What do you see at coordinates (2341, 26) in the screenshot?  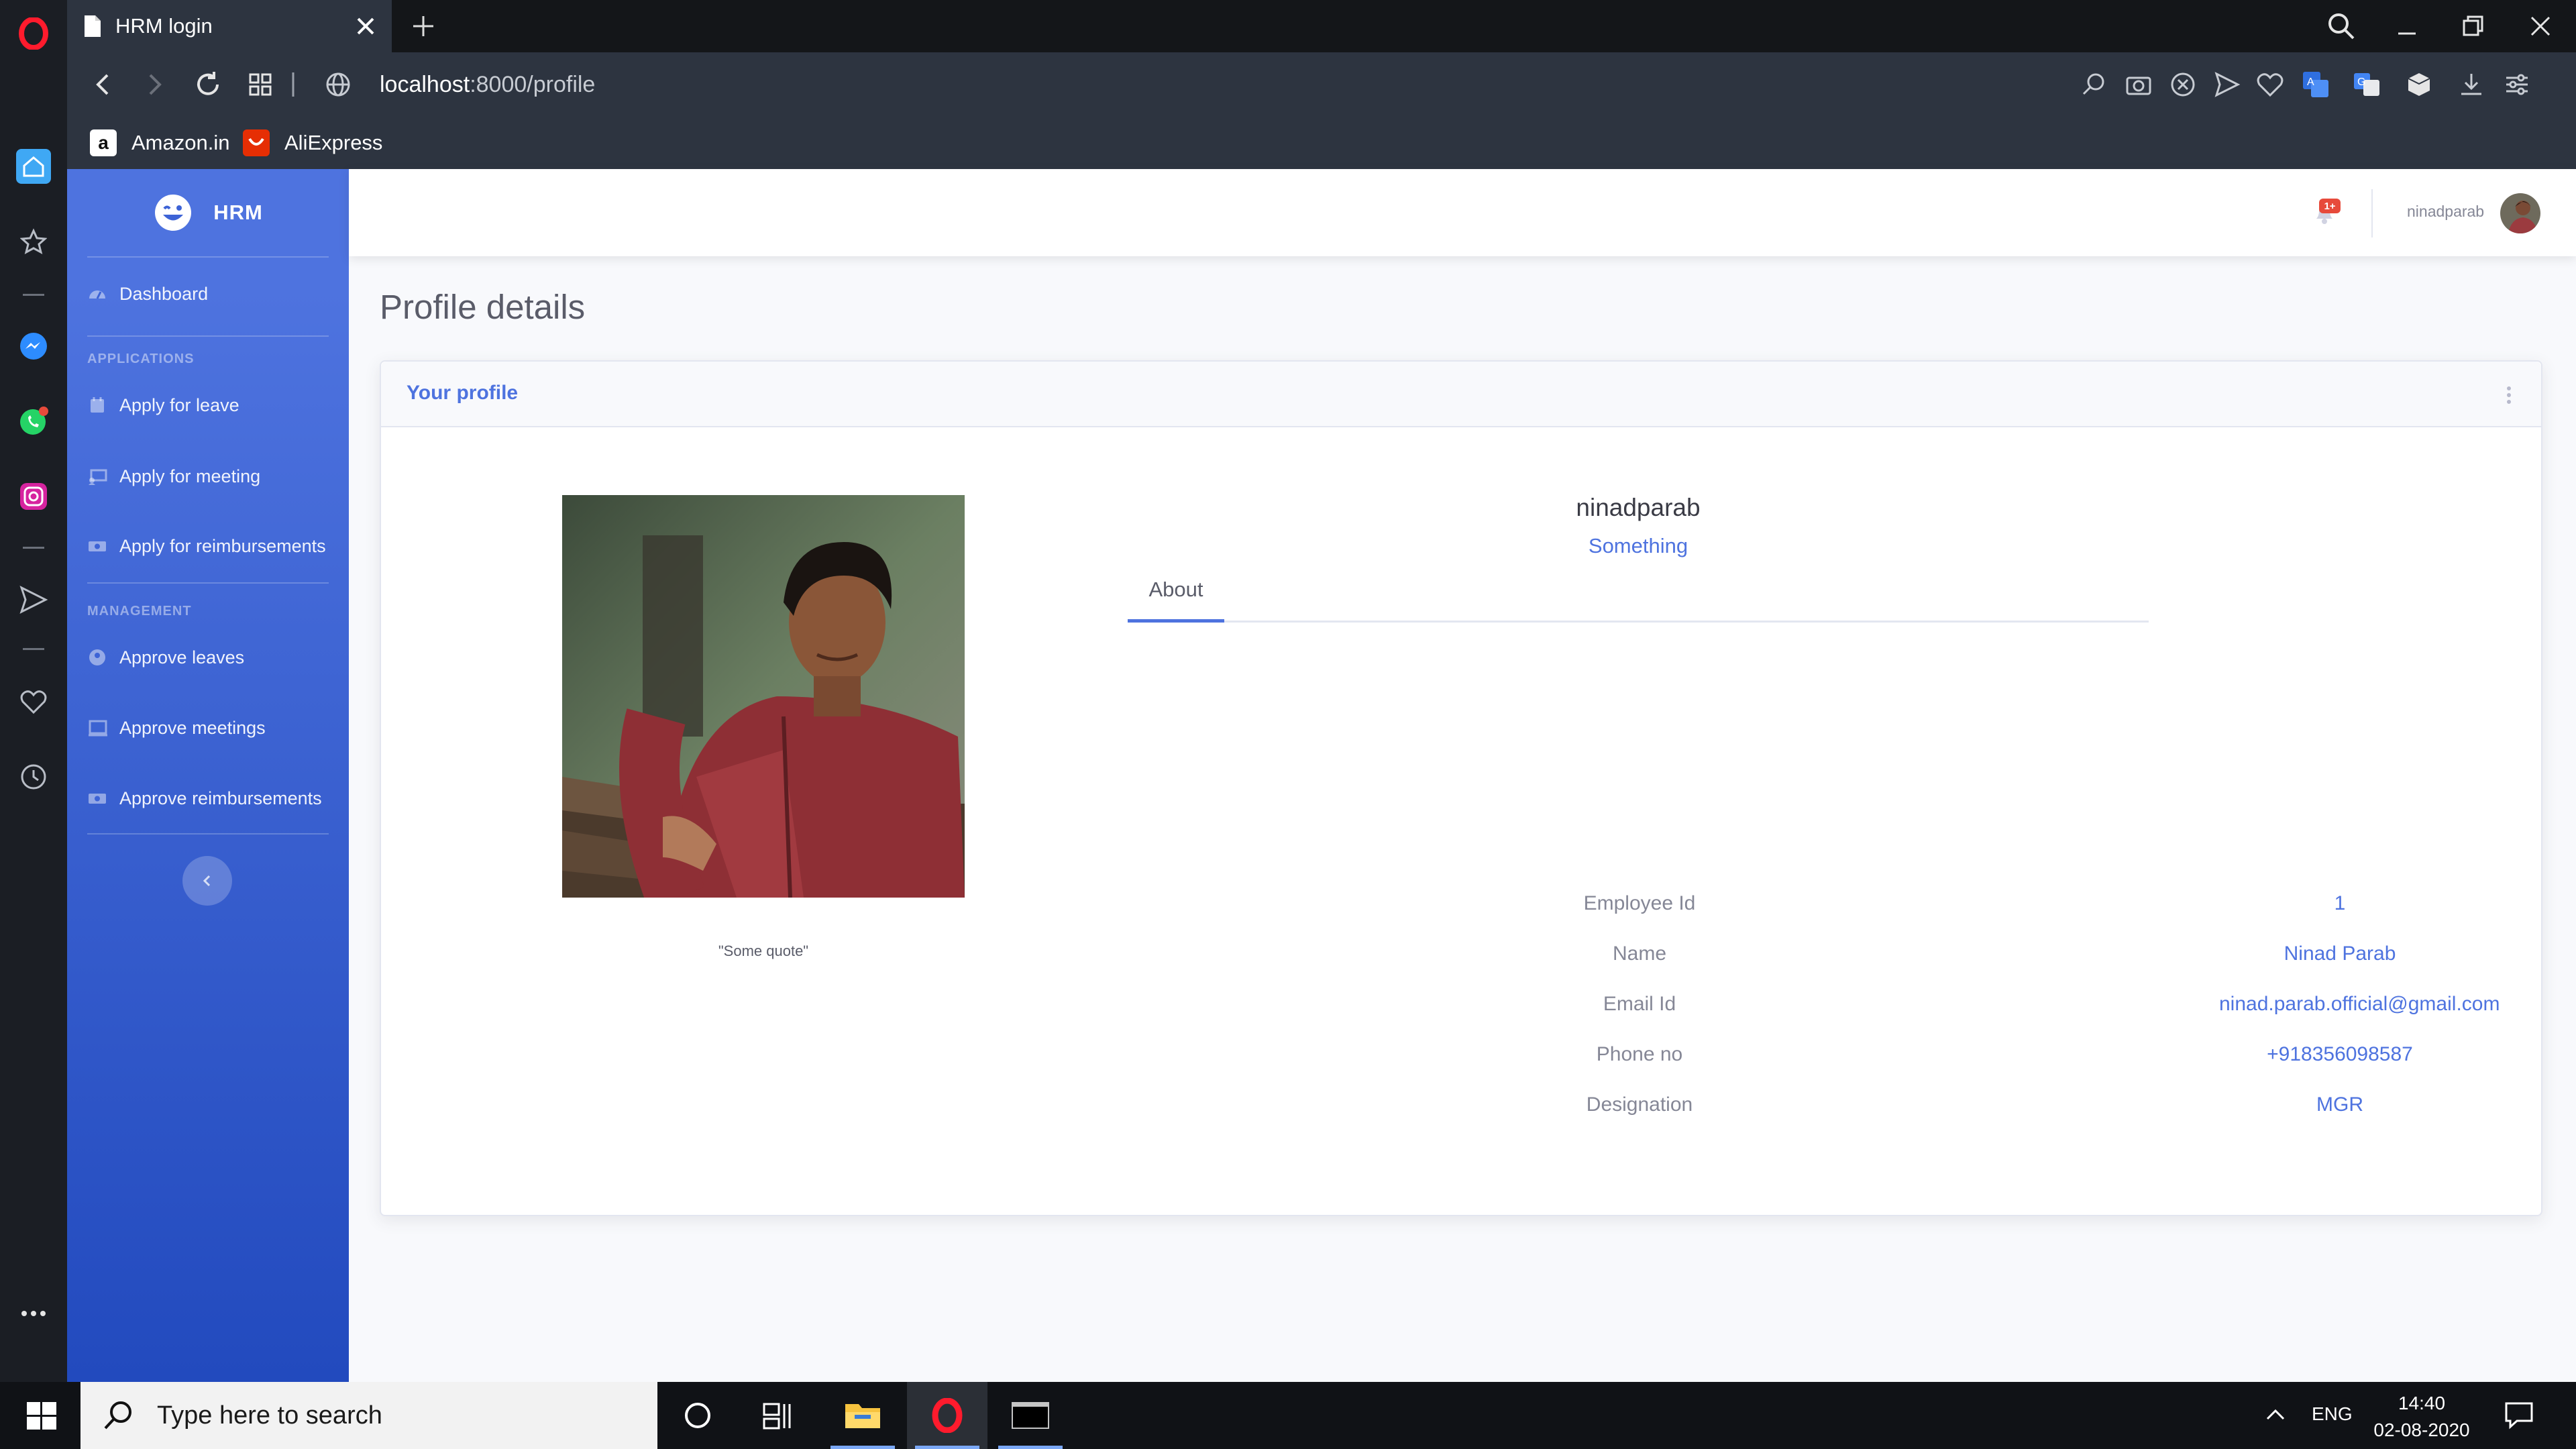 I see `search-icon` at bounding box center [2341, 26].